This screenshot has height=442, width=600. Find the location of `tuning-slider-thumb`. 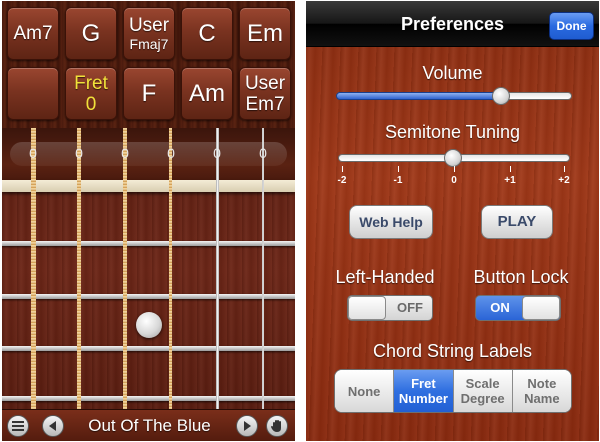

tuning-slider-thumb is located at coordinates (453, 158).